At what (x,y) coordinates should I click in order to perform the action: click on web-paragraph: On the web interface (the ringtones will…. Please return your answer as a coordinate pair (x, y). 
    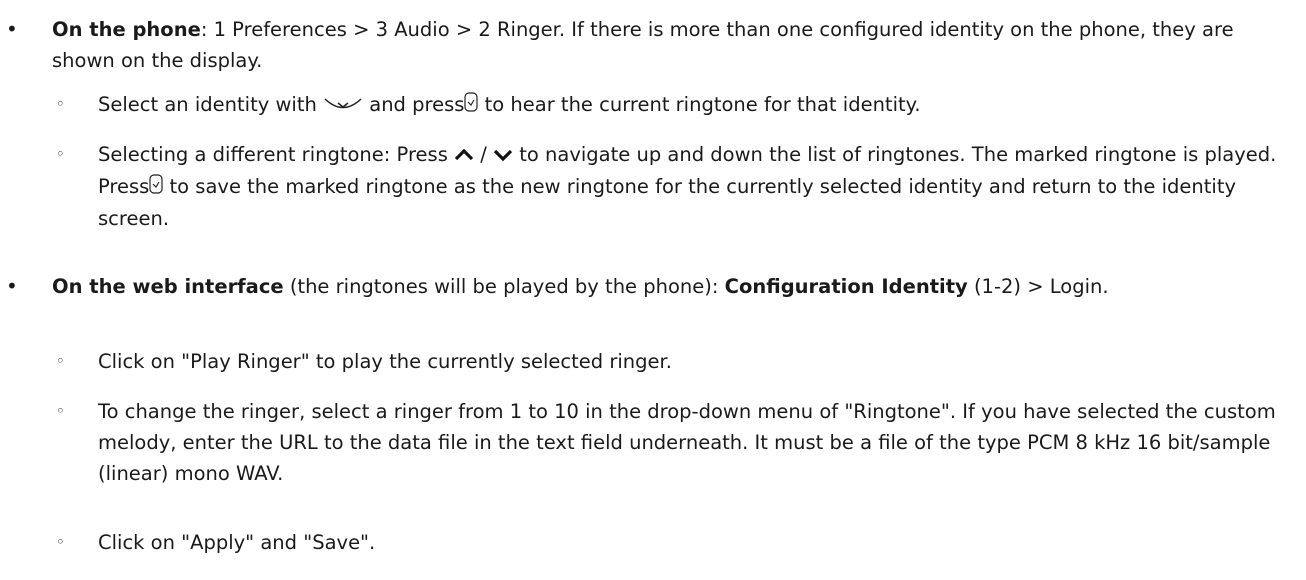
    Looking at the image, I should click on (670, 286).